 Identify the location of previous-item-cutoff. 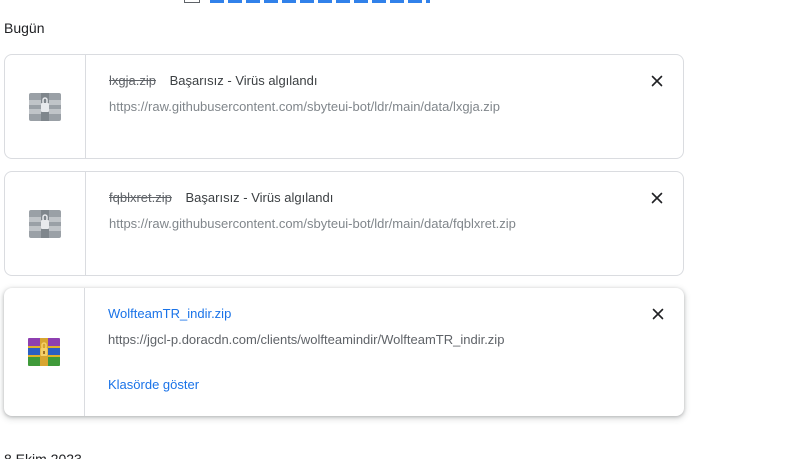
(314, 2).